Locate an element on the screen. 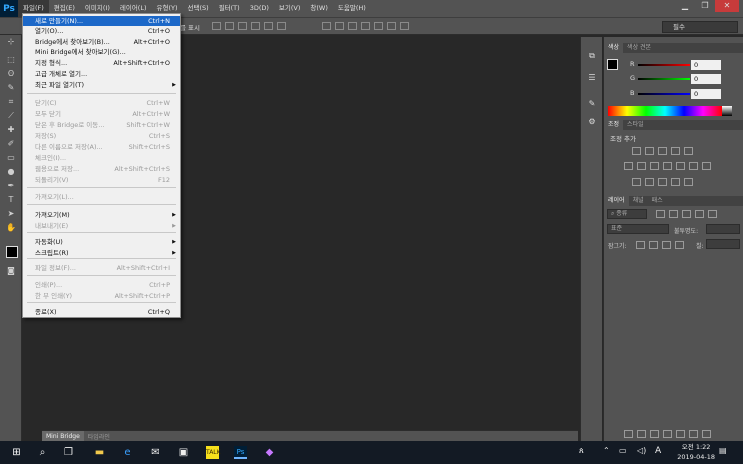  tab-layers: 레이어 is located at coordinates (616, 201).